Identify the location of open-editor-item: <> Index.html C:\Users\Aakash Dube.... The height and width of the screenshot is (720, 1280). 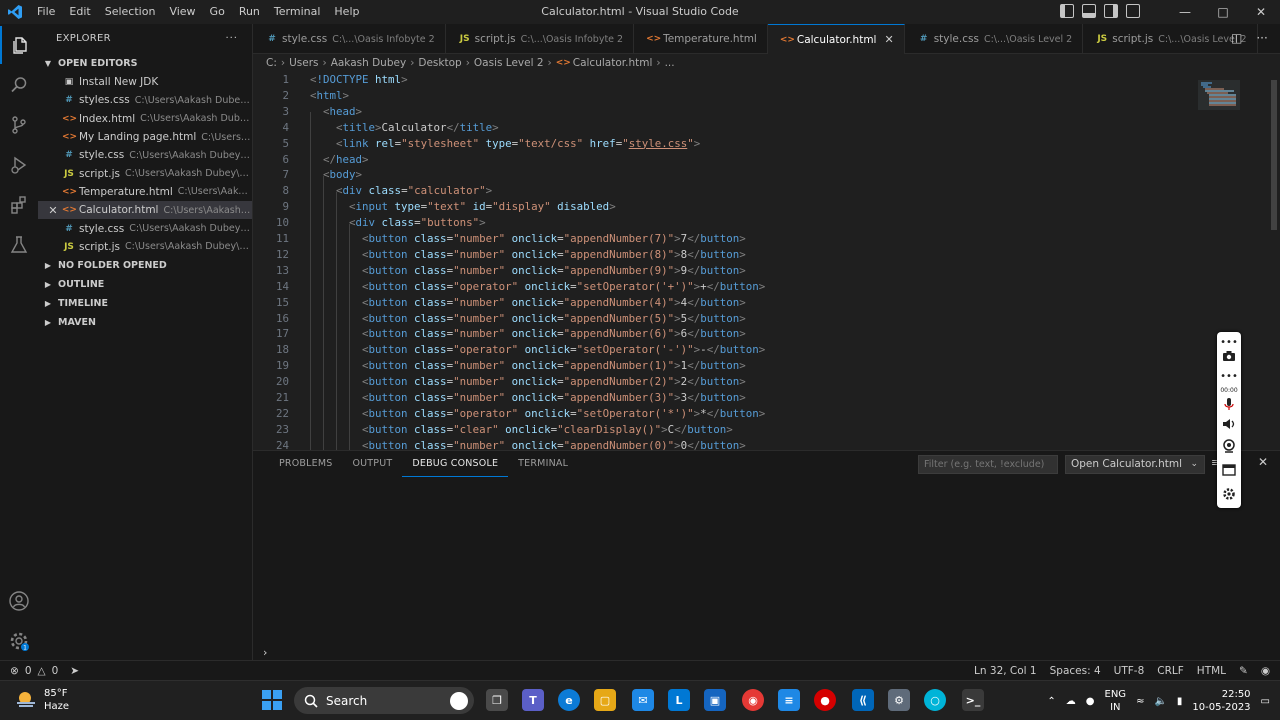
(145, 119).